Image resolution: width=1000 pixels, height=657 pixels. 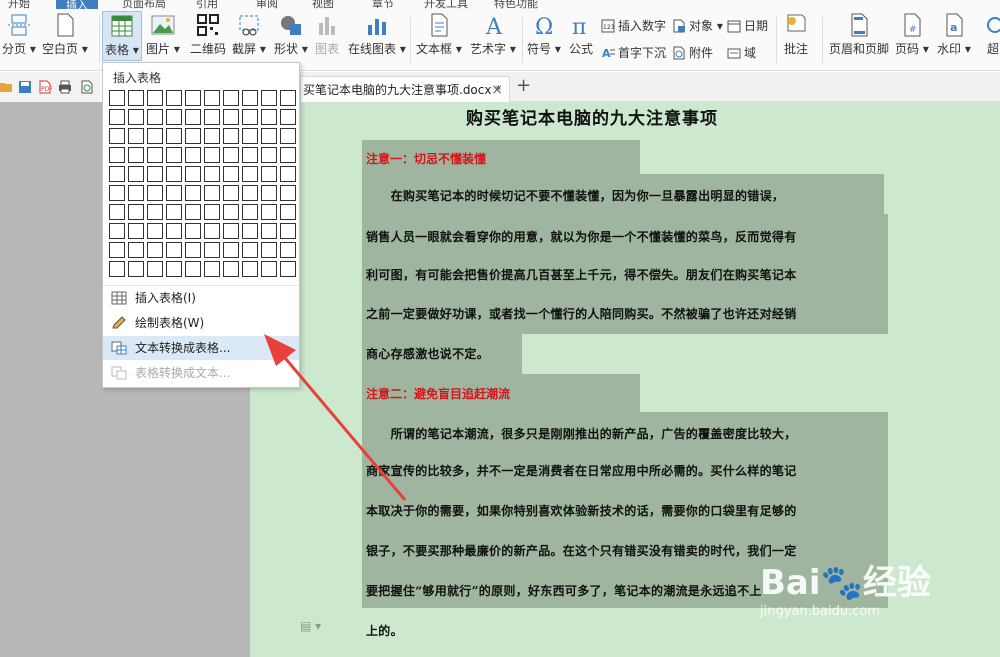 I want to click on tab-home: 开始, so click(x=19, y=4).